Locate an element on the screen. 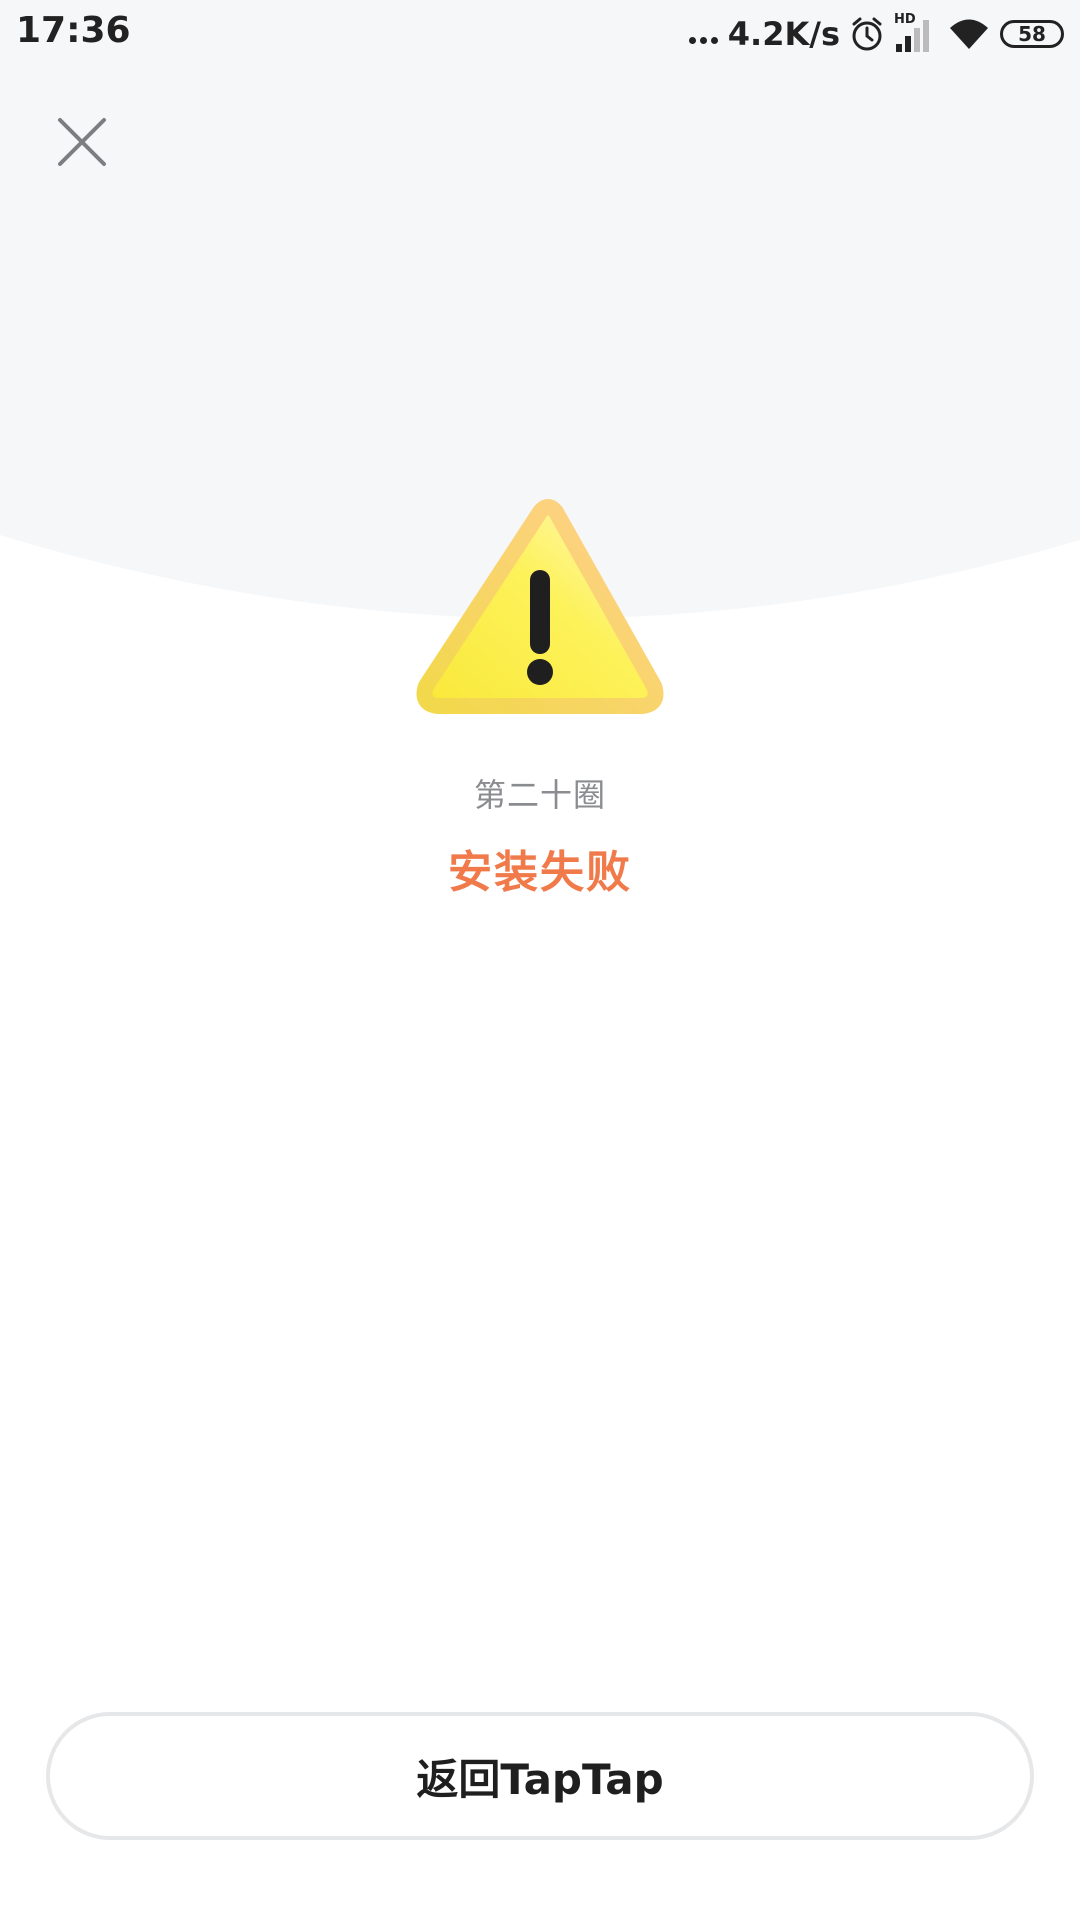  install-status-text: 安装失败 is located at coordinates (540, 872).